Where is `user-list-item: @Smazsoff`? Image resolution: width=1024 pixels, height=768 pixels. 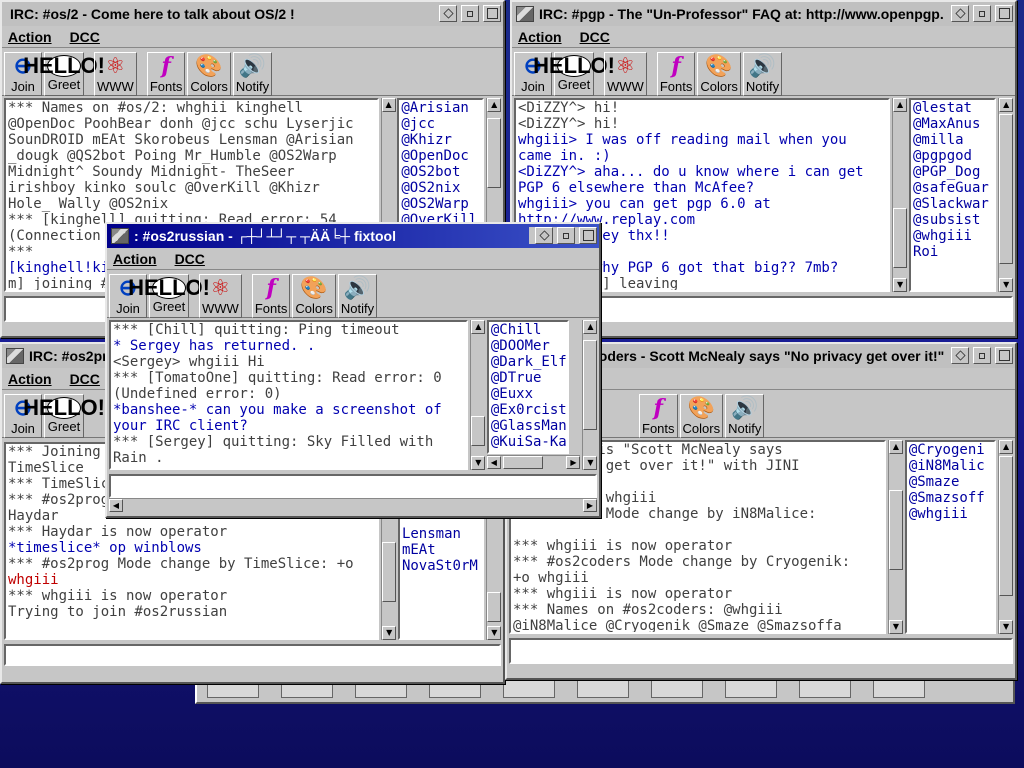
user-list-item: @Smazsoff is located at coordinates (950, 498).